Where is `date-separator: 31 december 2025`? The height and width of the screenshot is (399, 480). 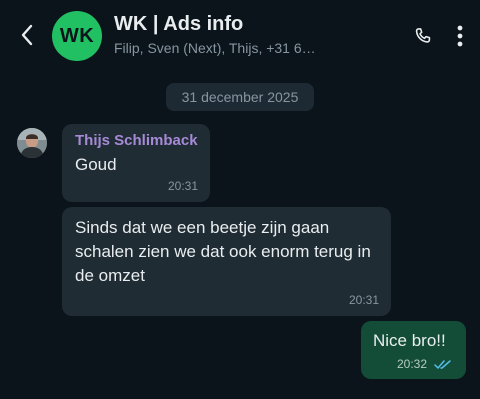 date-separator: 31 december 2025 is located at coordinates (240, 97).